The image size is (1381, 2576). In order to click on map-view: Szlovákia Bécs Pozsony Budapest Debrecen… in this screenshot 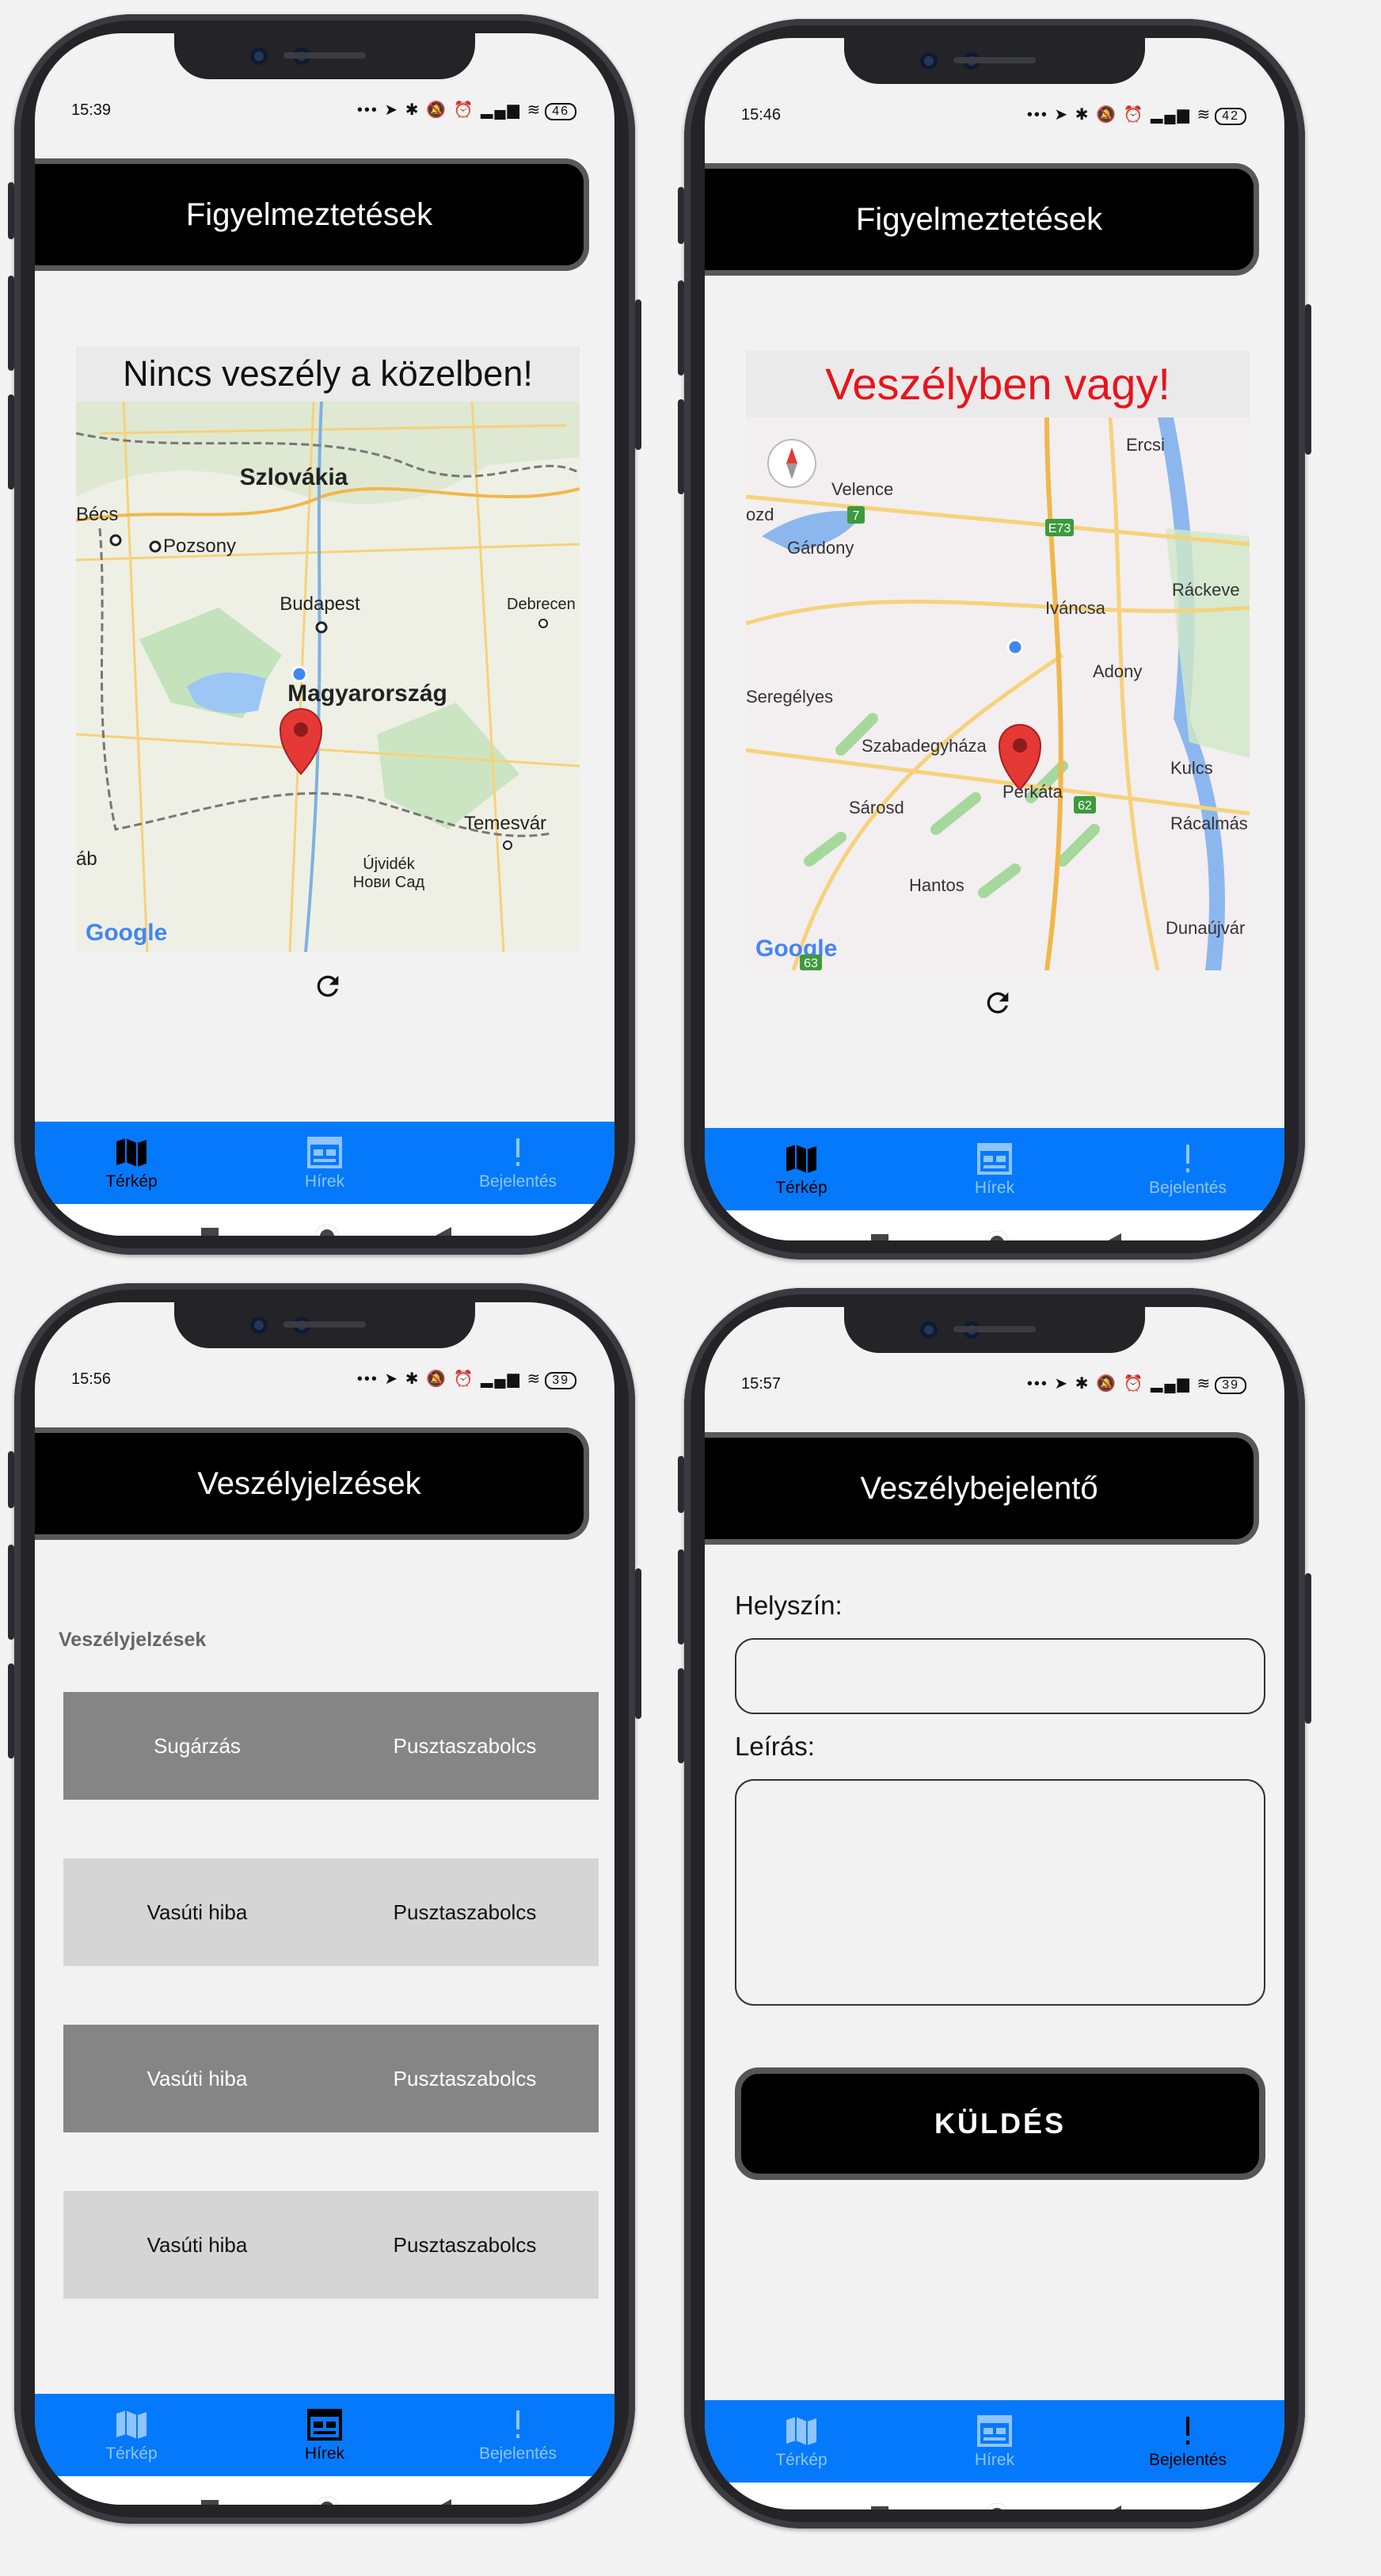, I will do `click(328, 677)`.